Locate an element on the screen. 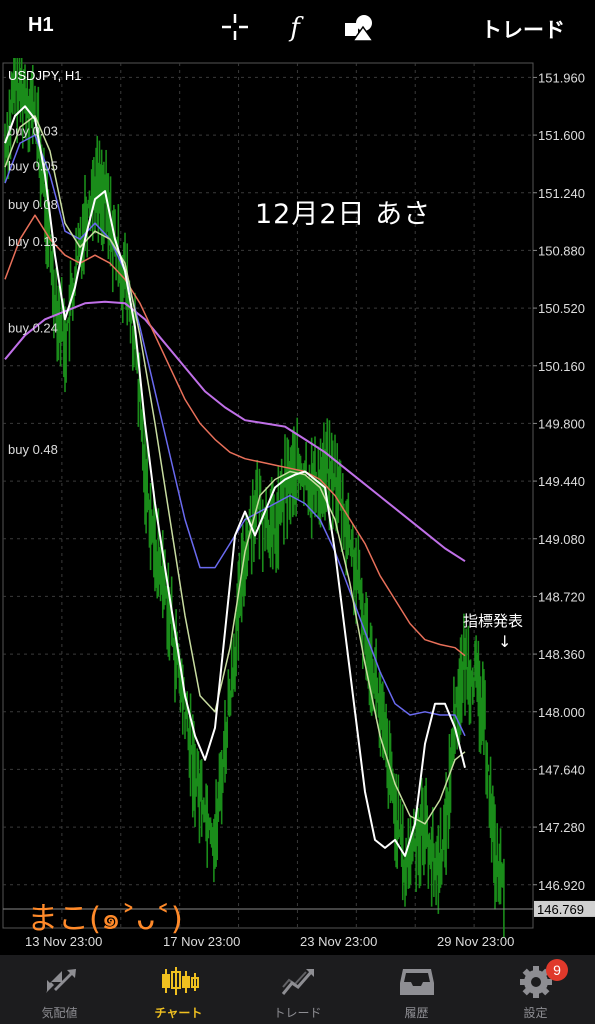 The width and height of the screenshot is (595, 1024). y-tick-label: 151.600 is located at coordinates (561, 135).